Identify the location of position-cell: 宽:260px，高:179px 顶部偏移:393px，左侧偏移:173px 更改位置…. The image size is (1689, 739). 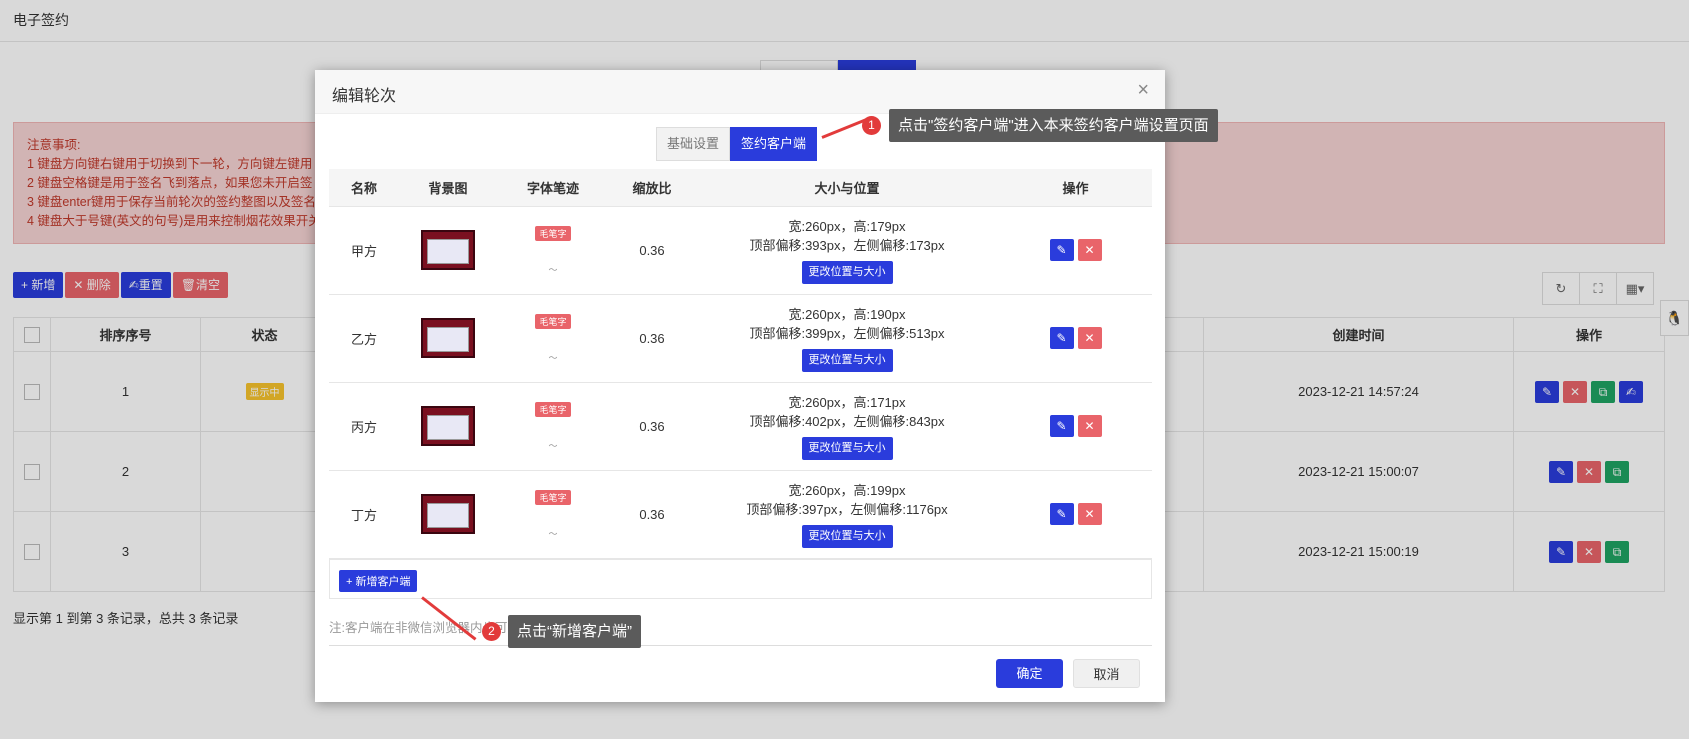
(847, 250).